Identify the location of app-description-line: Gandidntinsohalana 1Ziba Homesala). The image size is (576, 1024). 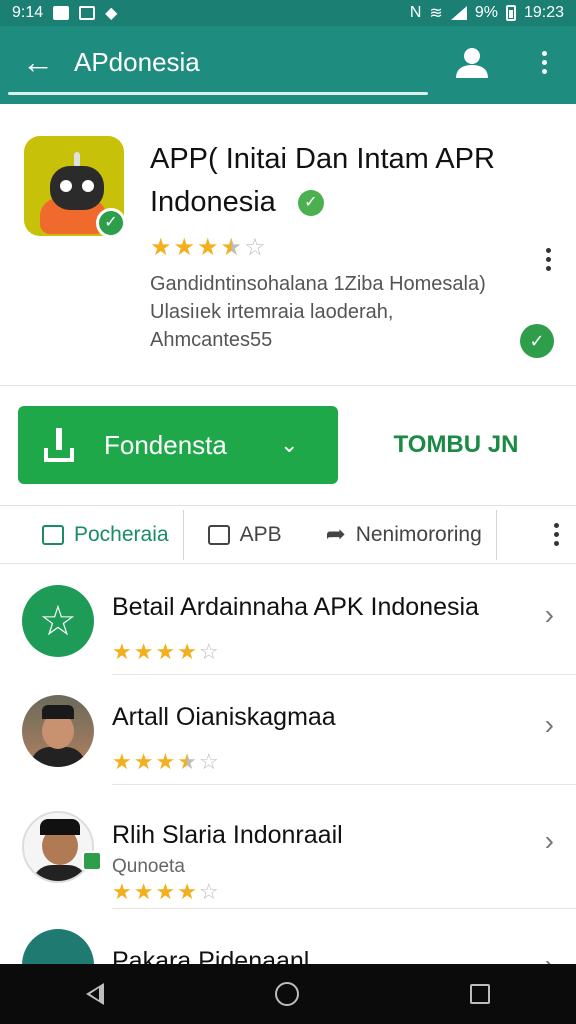
(318, 284).